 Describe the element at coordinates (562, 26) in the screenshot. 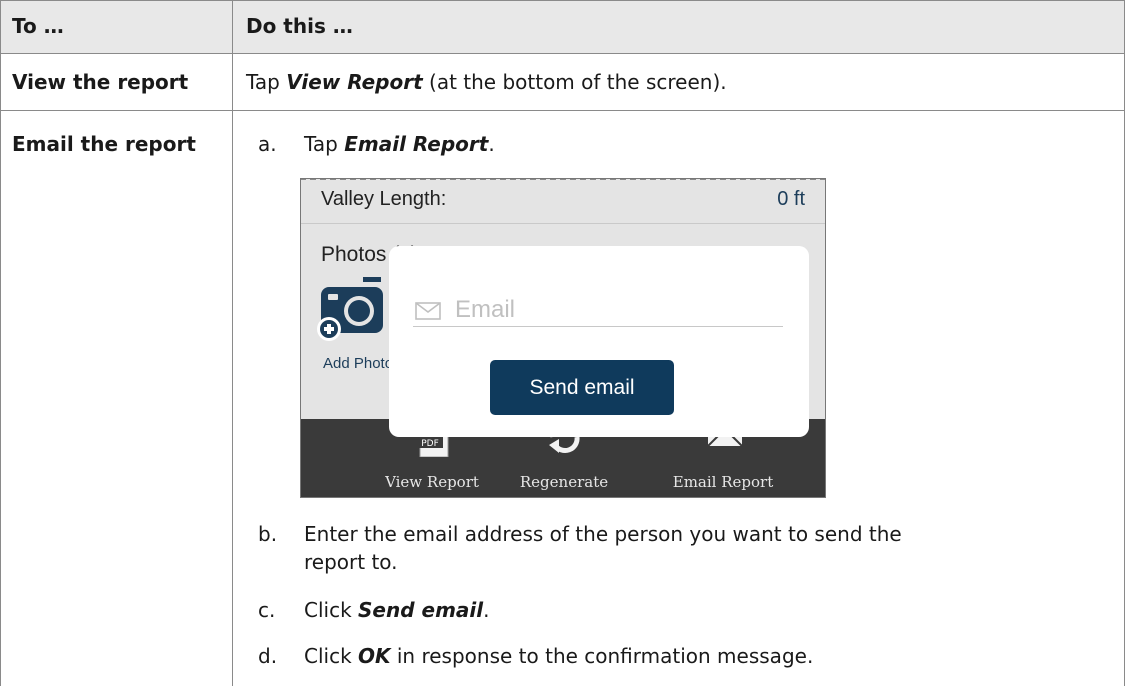

I see `table-header-row` at that location.